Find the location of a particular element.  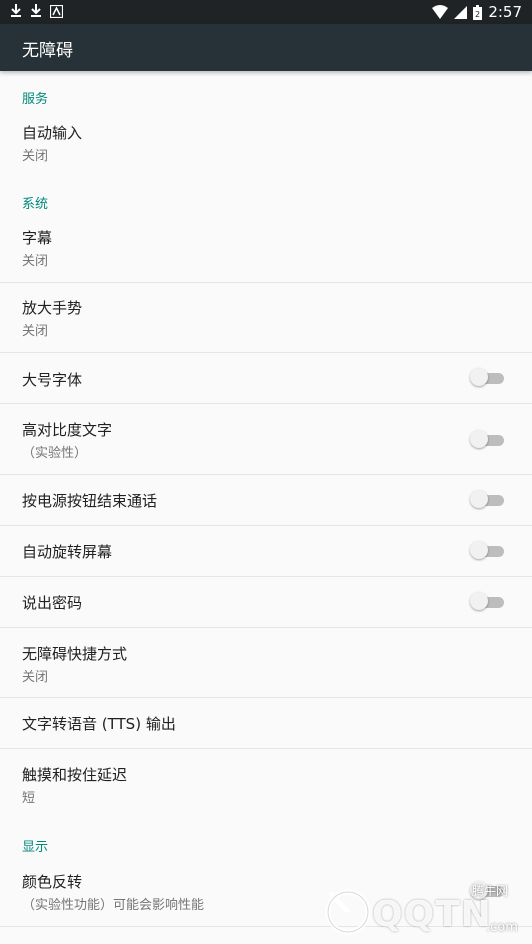

setting-subtitle: （实验性功能）可能会影响性能 is located at coordinates (113, 905).